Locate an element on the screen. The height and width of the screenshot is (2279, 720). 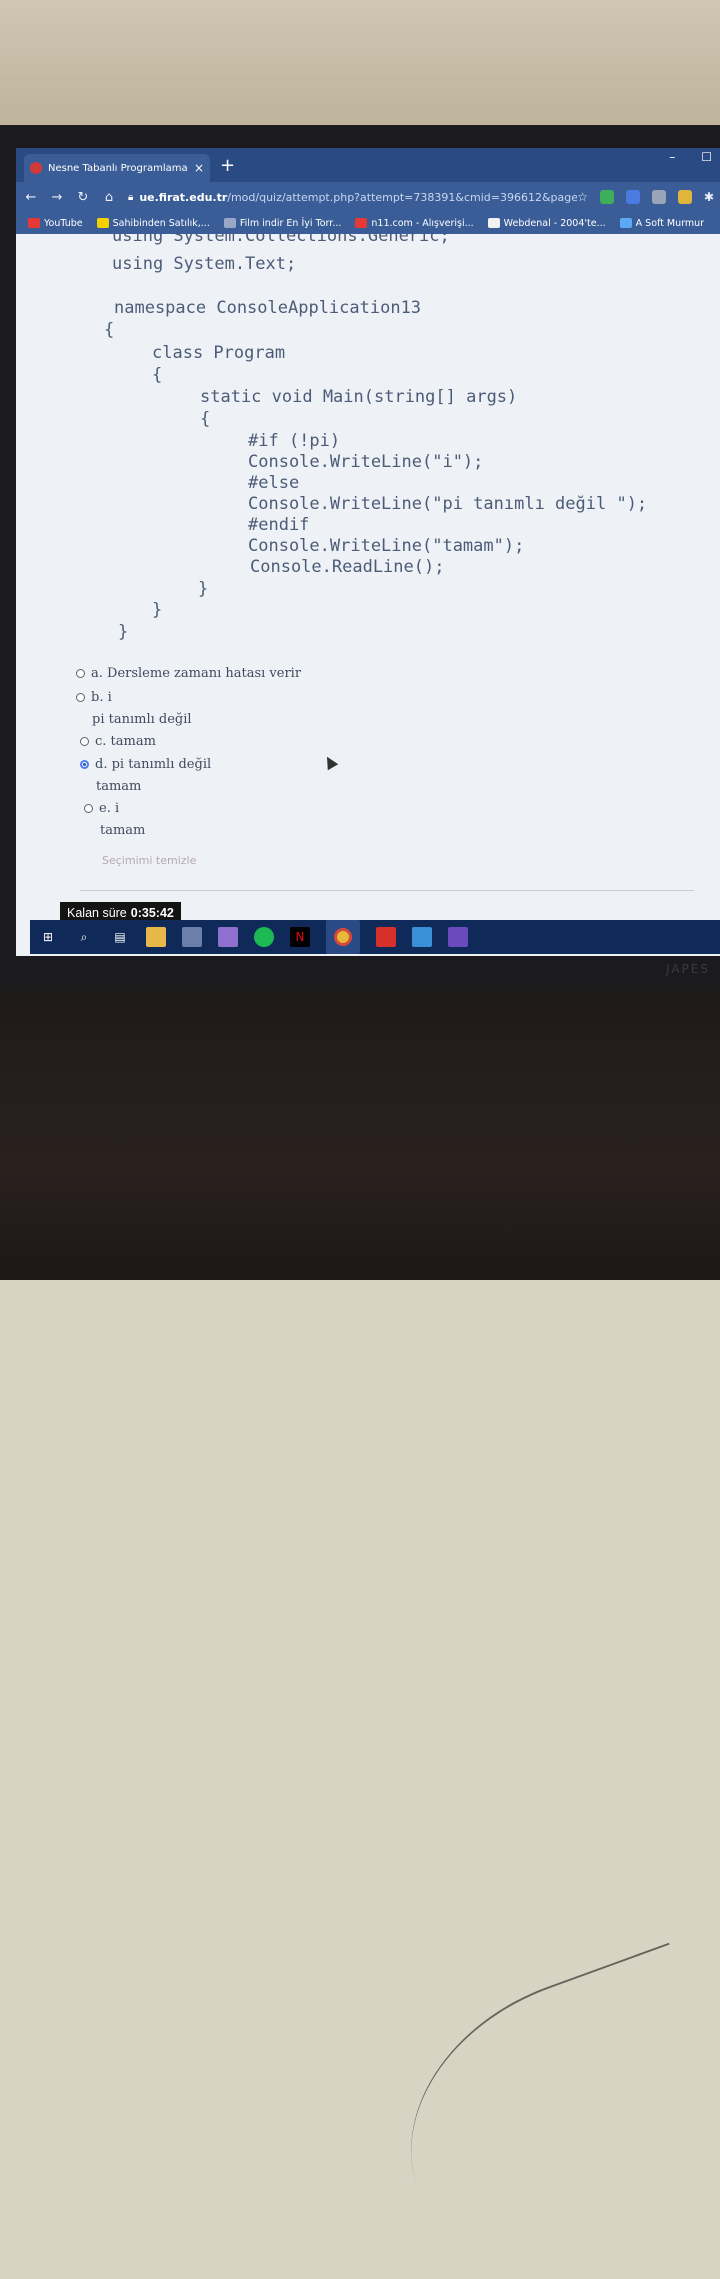
answer-option: a. Dersleme zamanı hatası verir is located at coordinates (188, 673).